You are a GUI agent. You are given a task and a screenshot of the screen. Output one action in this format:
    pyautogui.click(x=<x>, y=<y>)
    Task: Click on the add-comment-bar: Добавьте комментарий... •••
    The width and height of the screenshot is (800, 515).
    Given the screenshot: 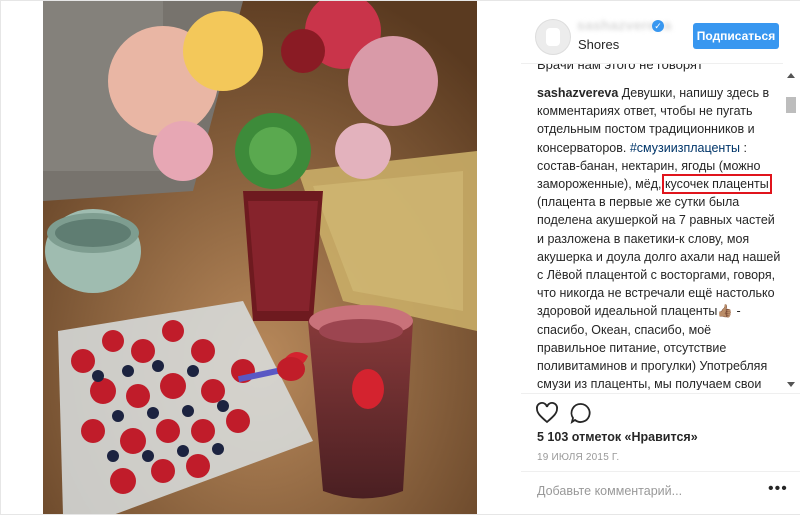 What is the action you would take?
    pyautogui.click(x=660, y=491)
    